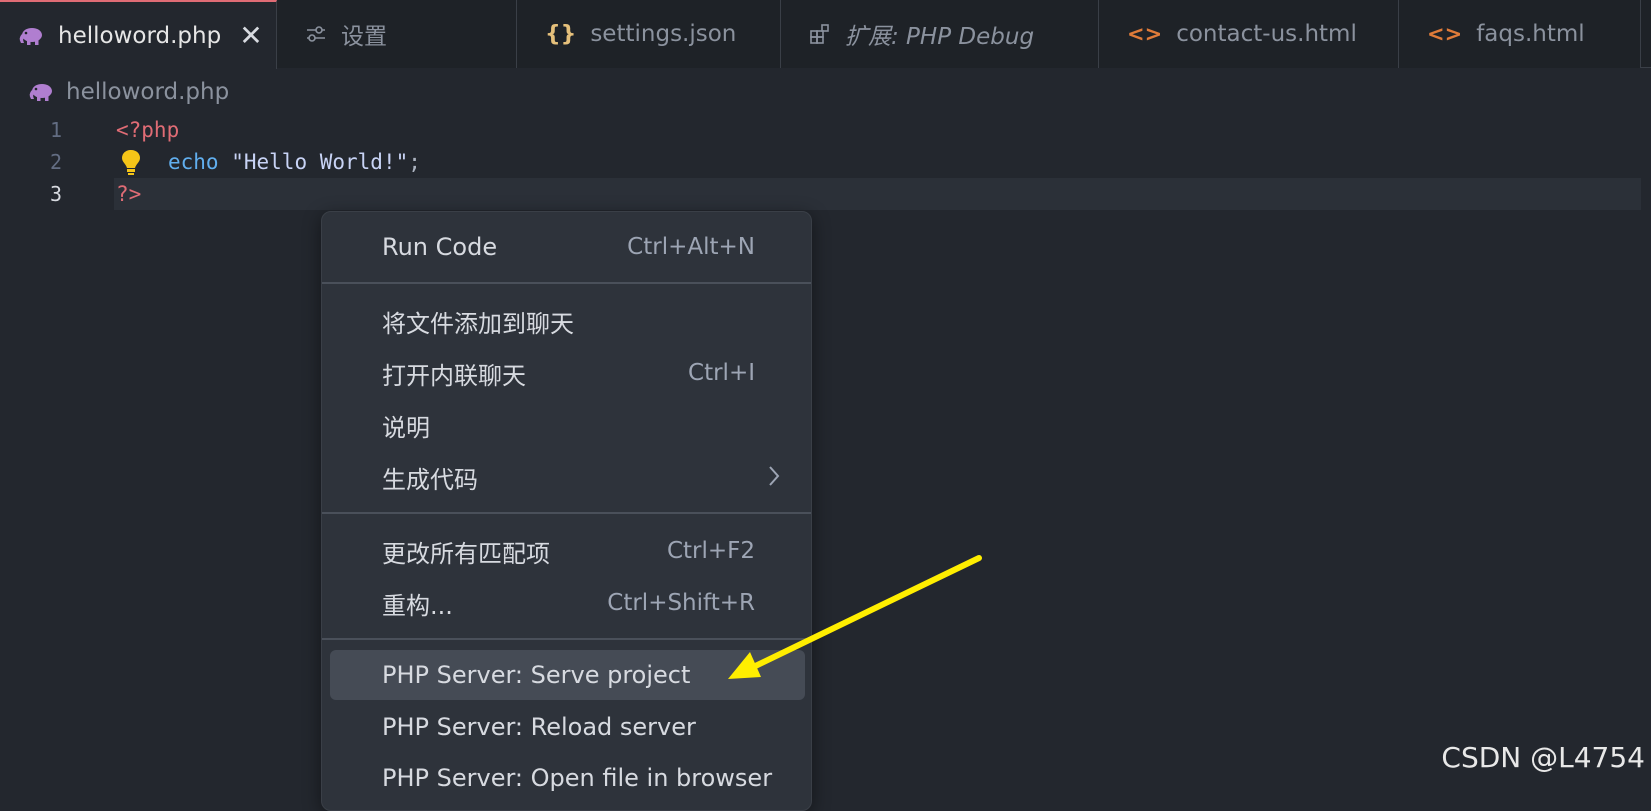 This screenshot has height=811, width=1651. What do you see at coordinates (825, 130) in the screenshot?
I see `code-line: 1 <?php` at bounding box center [825, 130].